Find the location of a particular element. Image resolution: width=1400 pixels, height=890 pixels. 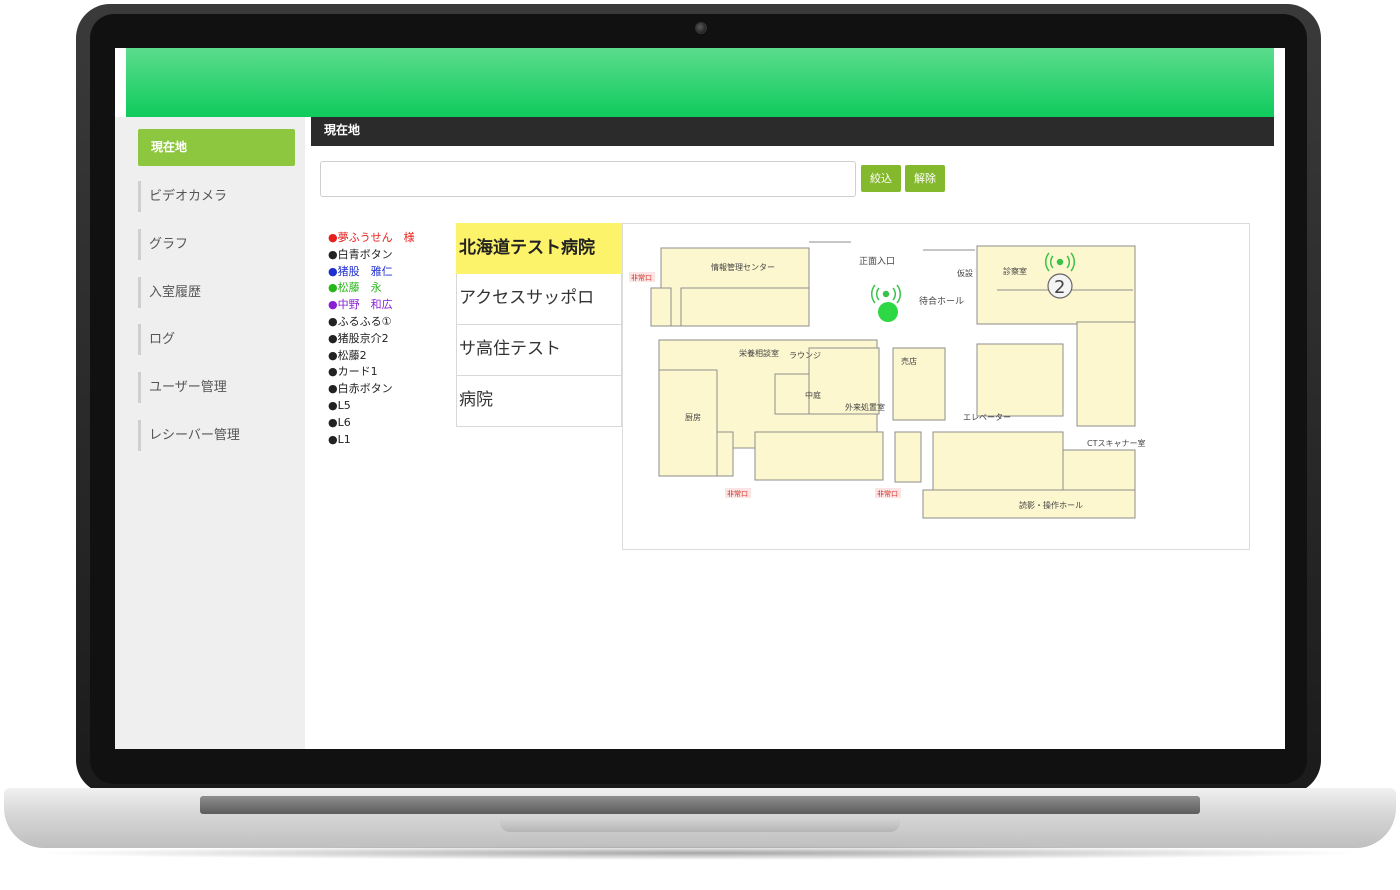

receiver-signal-icon is located at coordinates (886, 294).